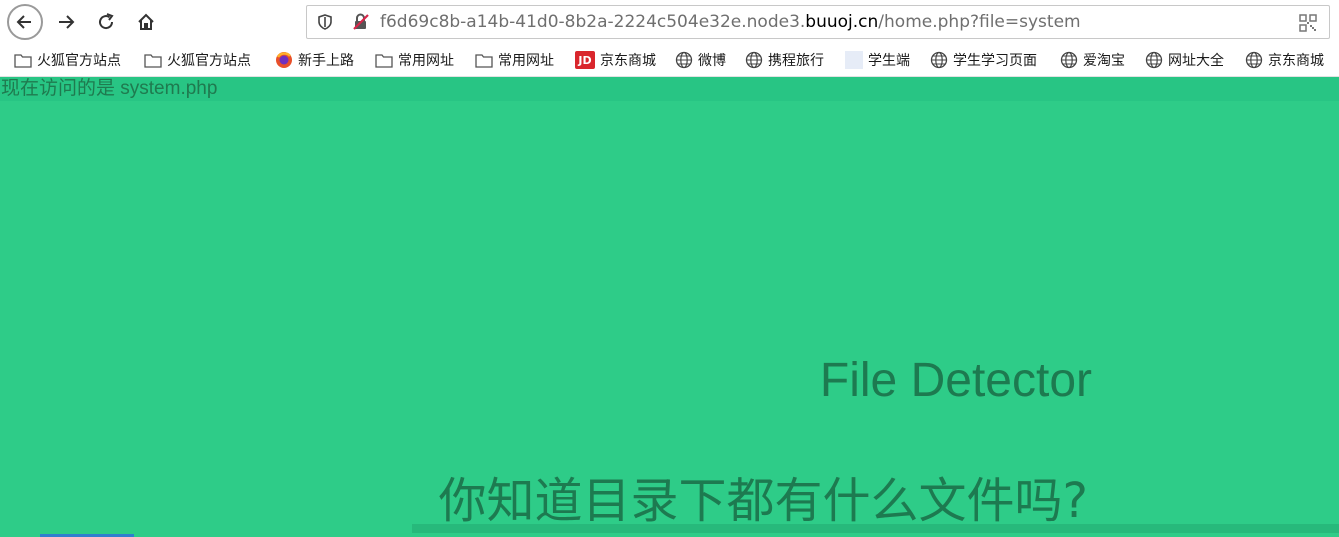  Describe the element at coordinates (955, 380) in the screenshot. I see `page-title: File Detector` at that location.